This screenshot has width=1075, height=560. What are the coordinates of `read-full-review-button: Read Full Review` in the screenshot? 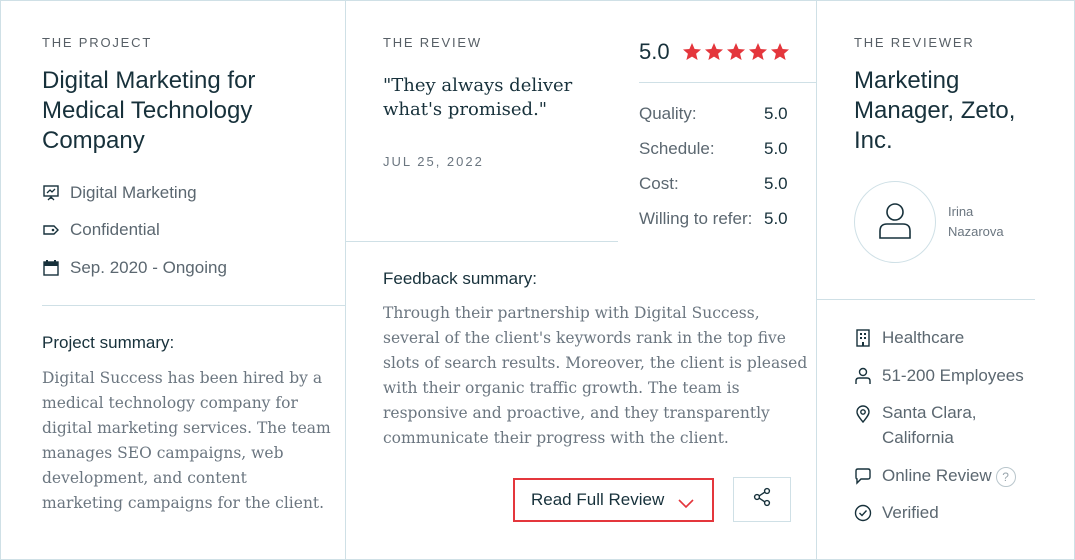 It's located at (613, 500).